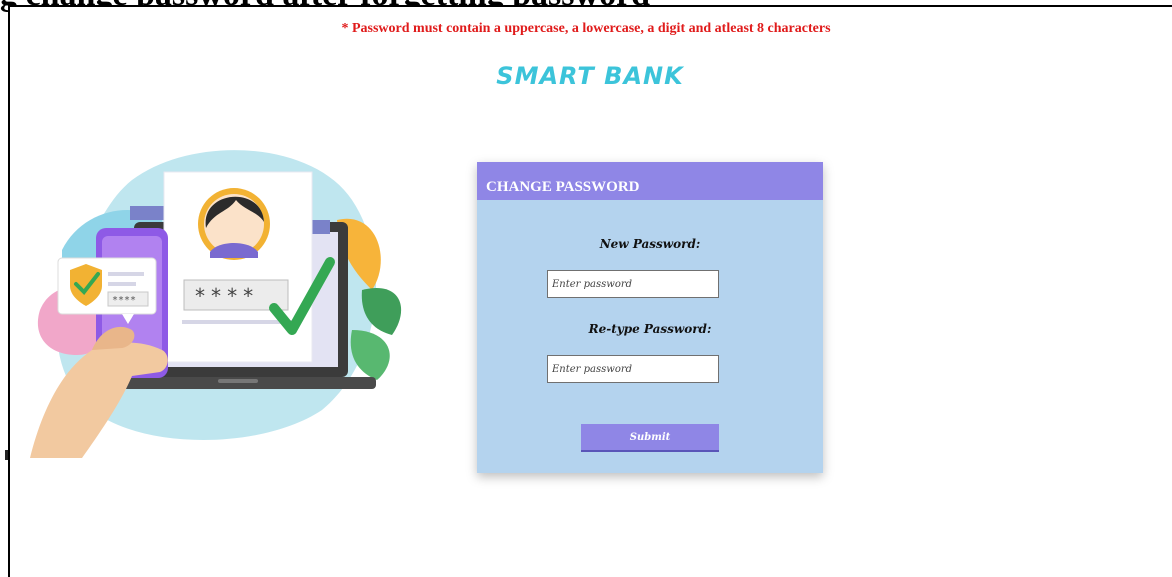  I want to click on bg-dot, so click(210, 420).